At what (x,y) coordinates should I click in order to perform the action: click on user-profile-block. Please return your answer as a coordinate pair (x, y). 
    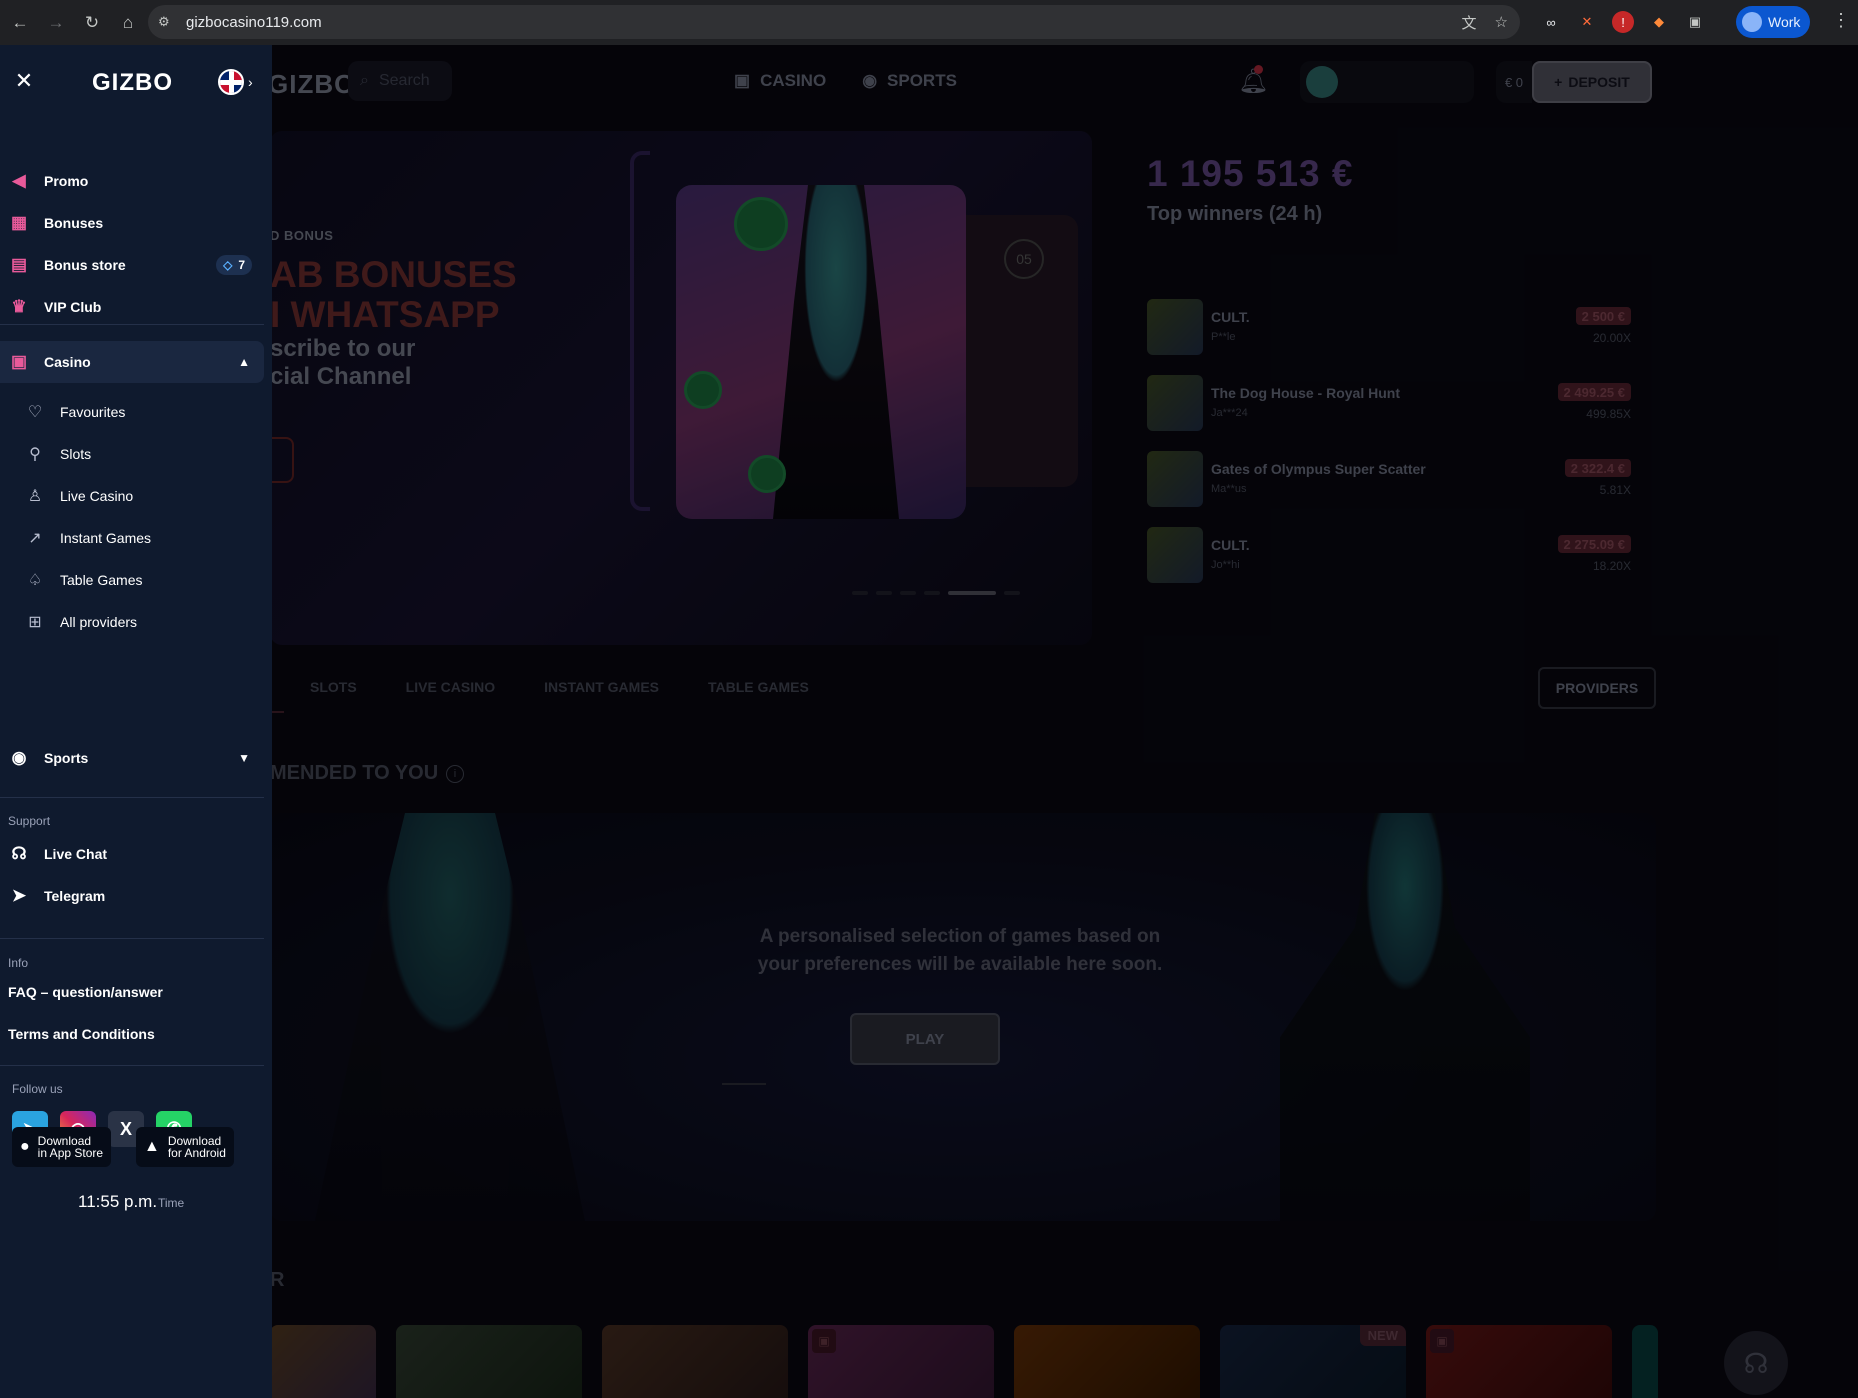
    Looking at the image, I should click on (1387, 82).